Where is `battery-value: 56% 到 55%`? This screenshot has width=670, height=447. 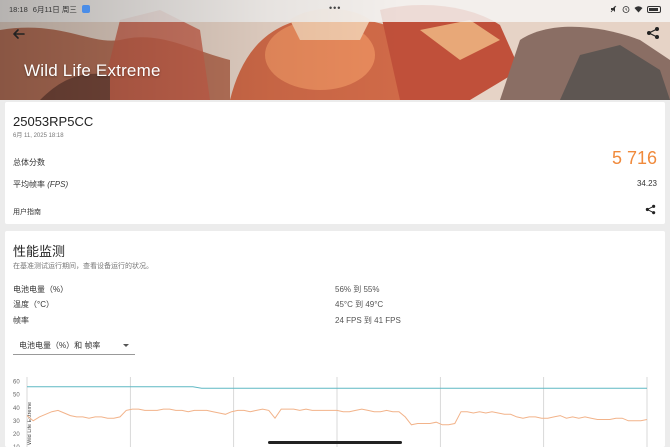 battery-value: 56% 到 55% is located at coordinates (357, 289).